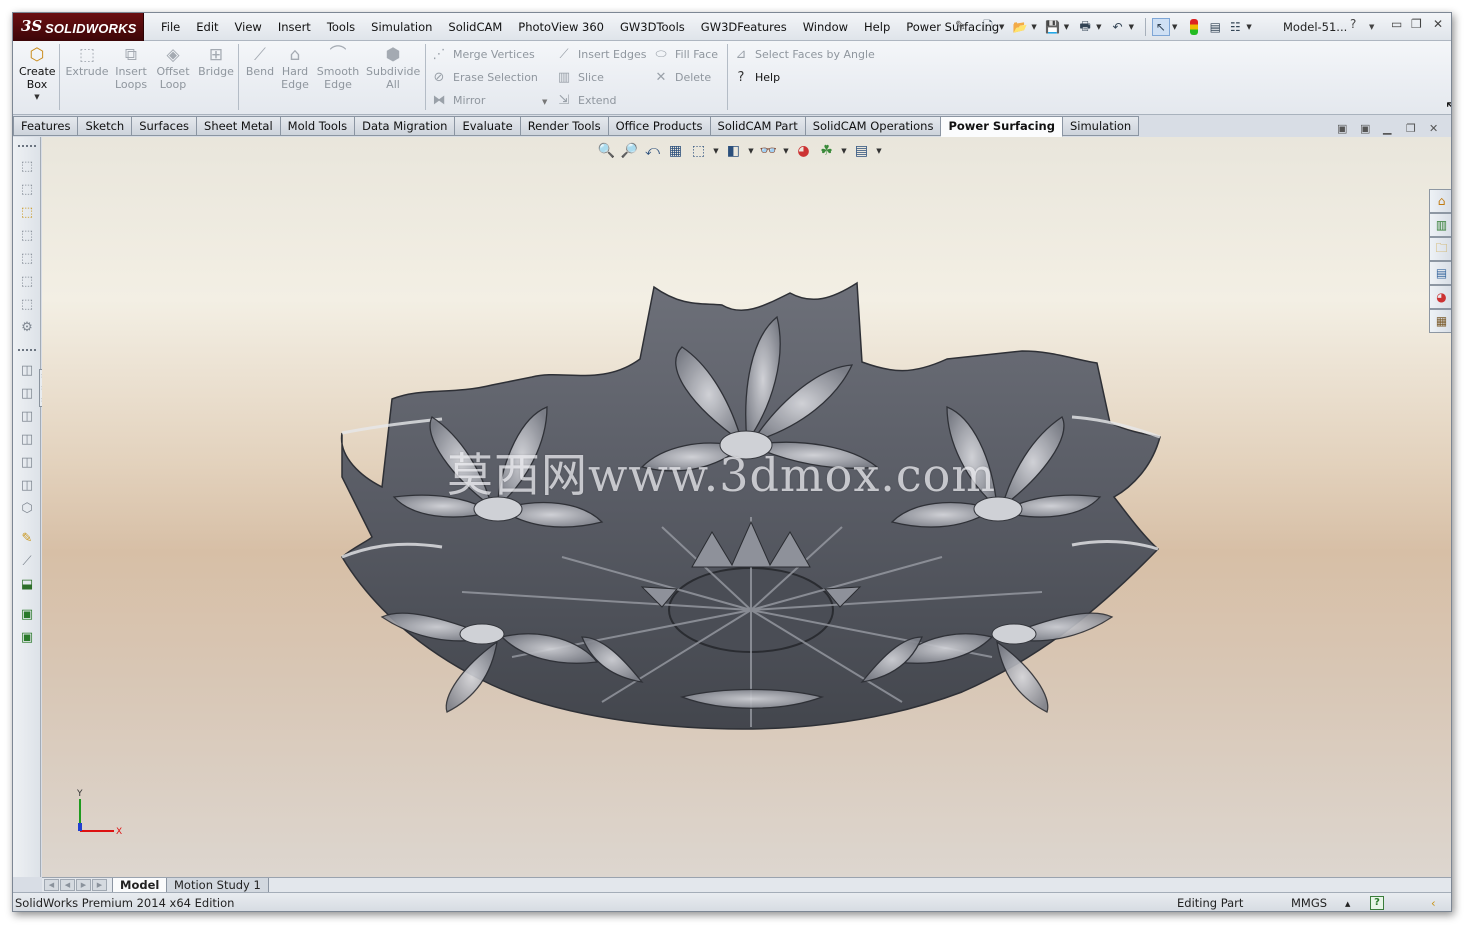  I want to click on tab-sketch: Sketch, so click(105, 126).